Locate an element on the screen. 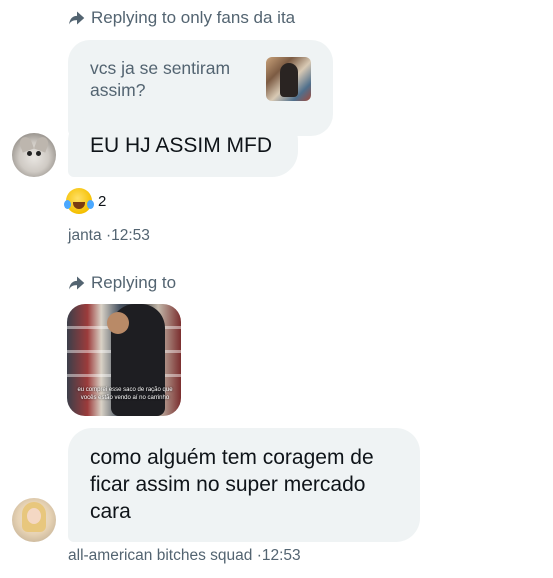  reaction-count: 2 is located at coordinates (102, 201).